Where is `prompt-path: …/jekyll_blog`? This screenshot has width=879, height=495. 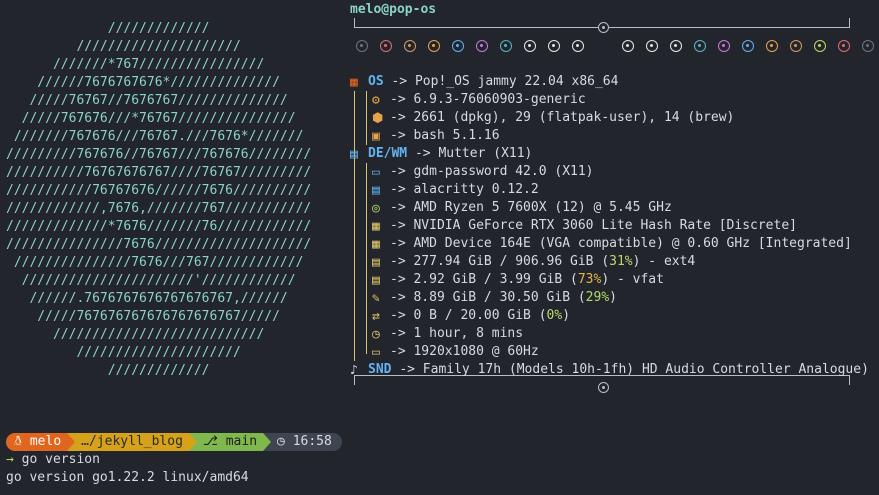 prompt-path: …/jekyll_blog is located at coordinates (132, 441).